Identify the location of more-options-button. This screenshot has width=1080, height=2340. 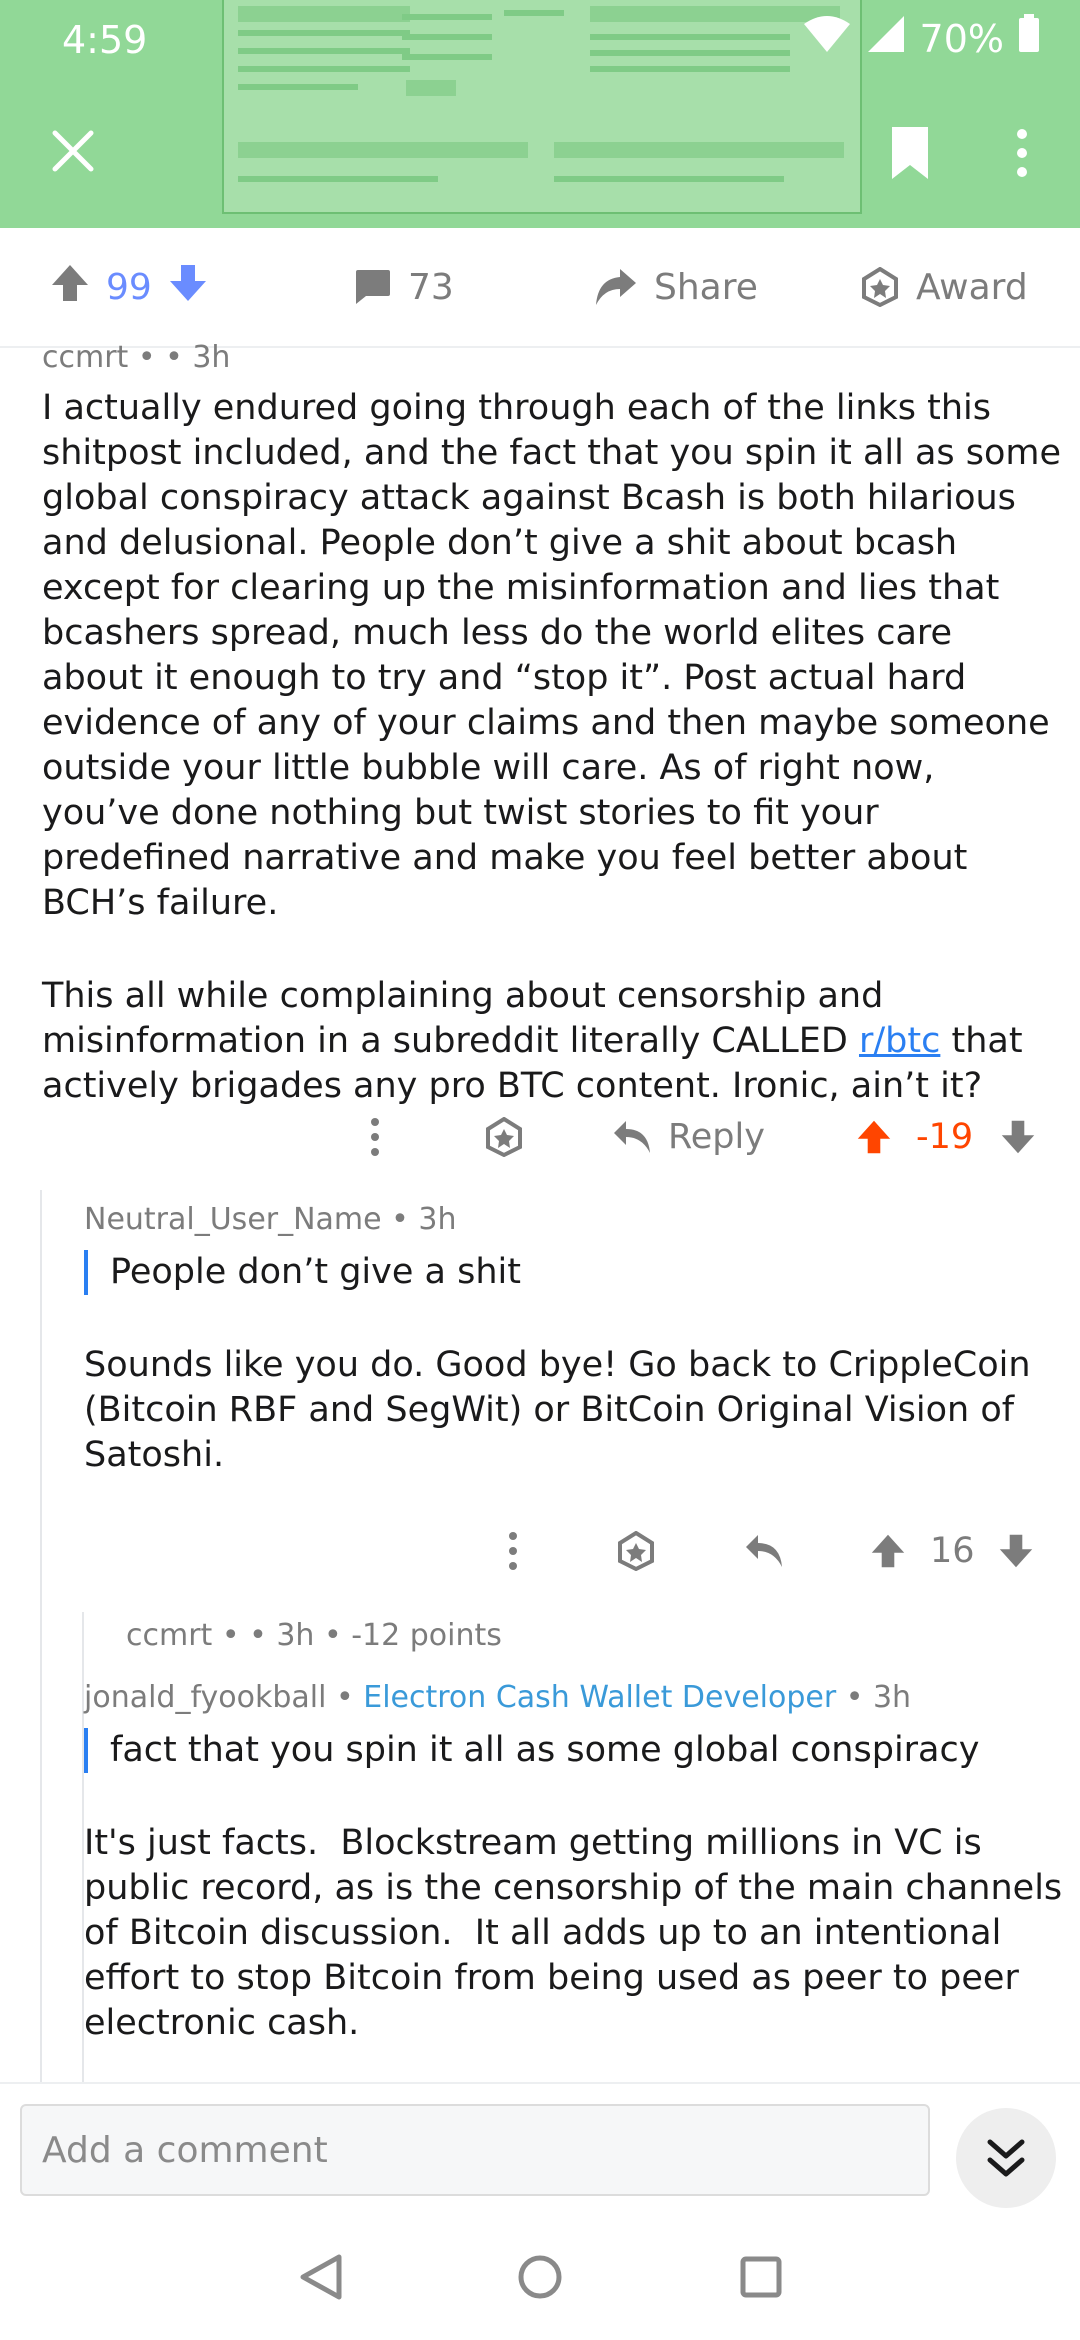
(1022, 153).